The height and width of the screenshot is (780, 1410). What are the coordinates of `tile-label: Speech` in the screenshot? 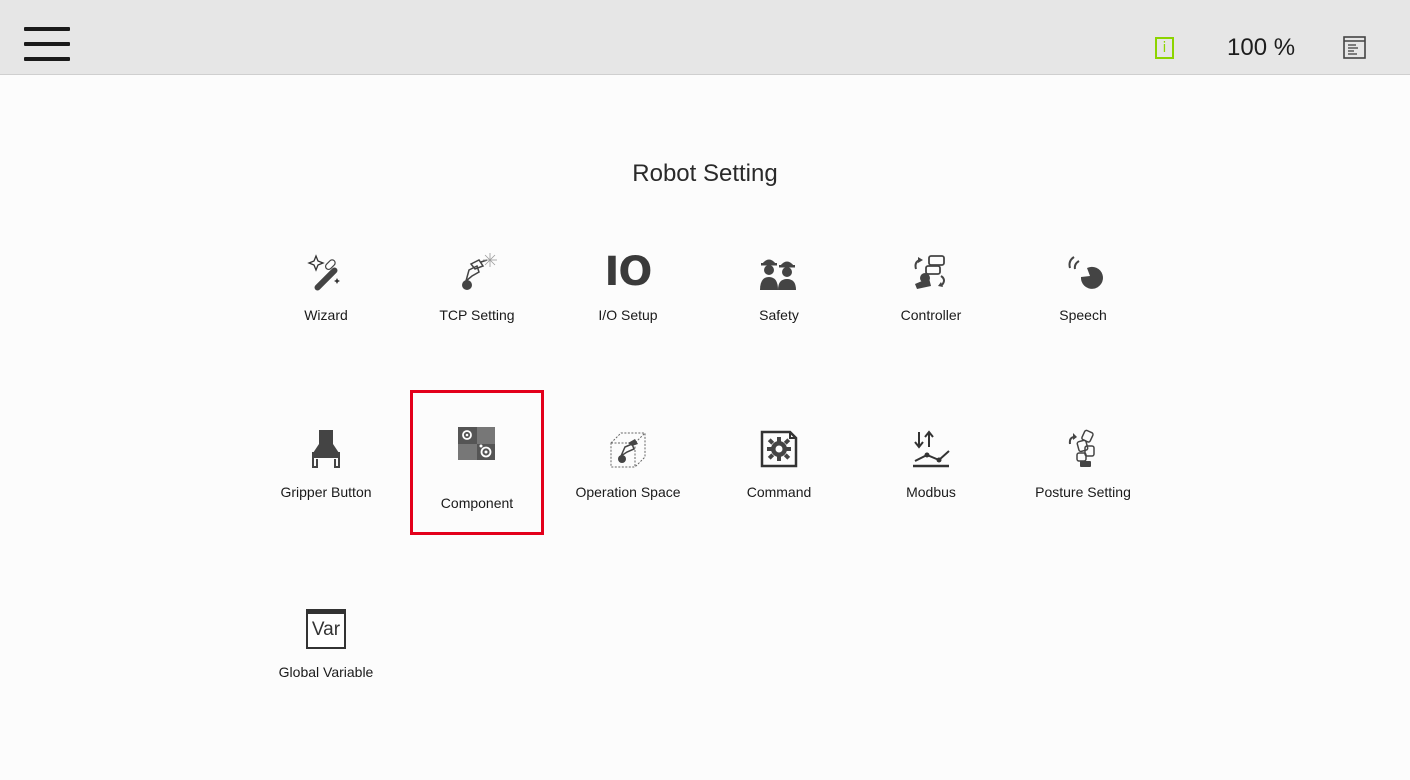 It's located at (1083, 315).